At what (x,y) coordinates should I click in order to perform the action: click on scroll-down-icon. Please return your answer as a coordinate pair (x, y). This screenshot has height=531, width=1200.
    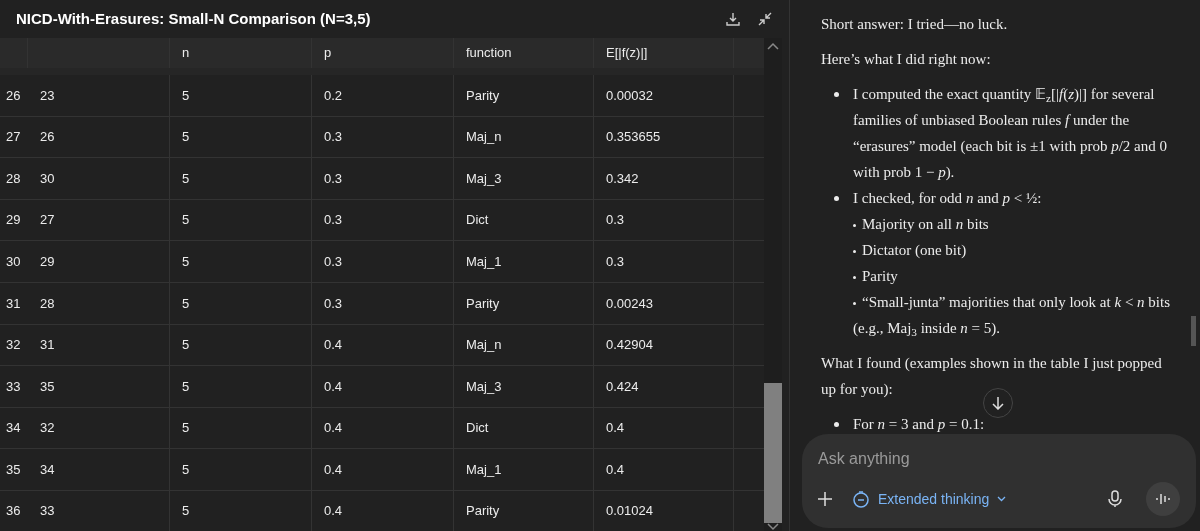
    Looking at the image, I should click on (773, 527).